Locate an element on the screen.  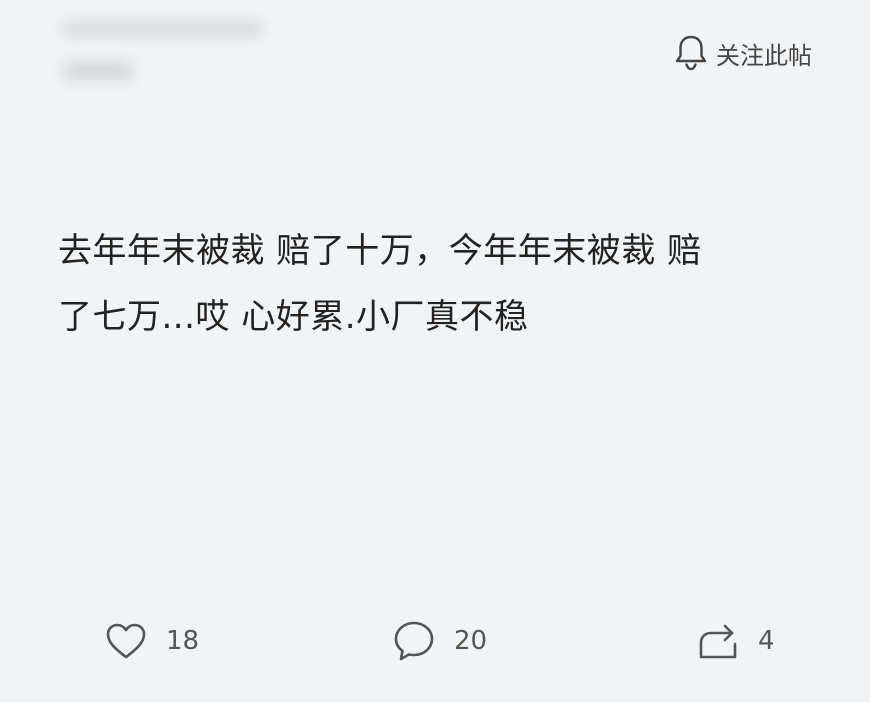
post-text-line-1: 去年年末被裁 赔了十万，今年年末被裁 赔 is located at coordinates (380, 251).